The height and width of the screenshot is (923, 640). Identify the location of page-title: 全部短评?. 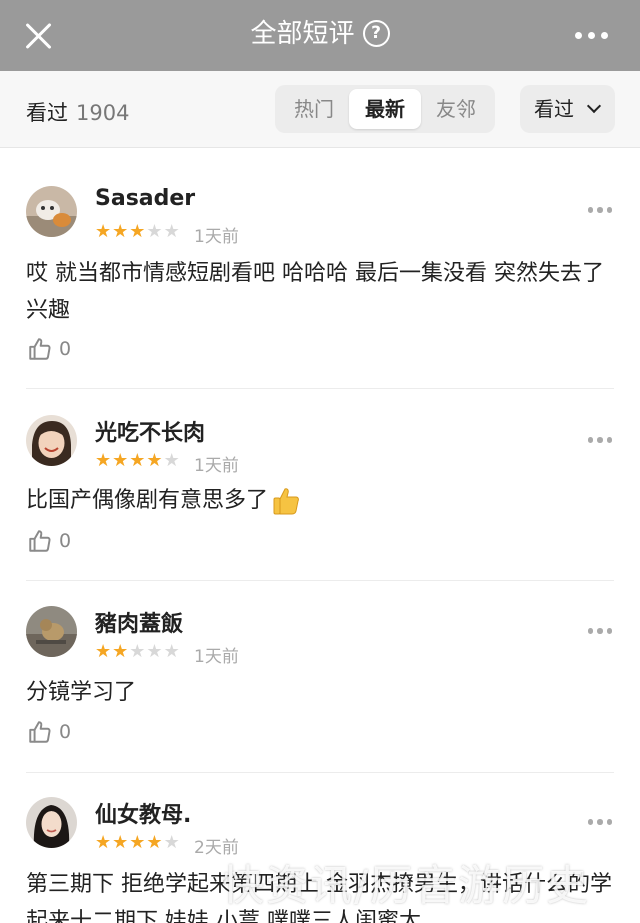
(320, 33).